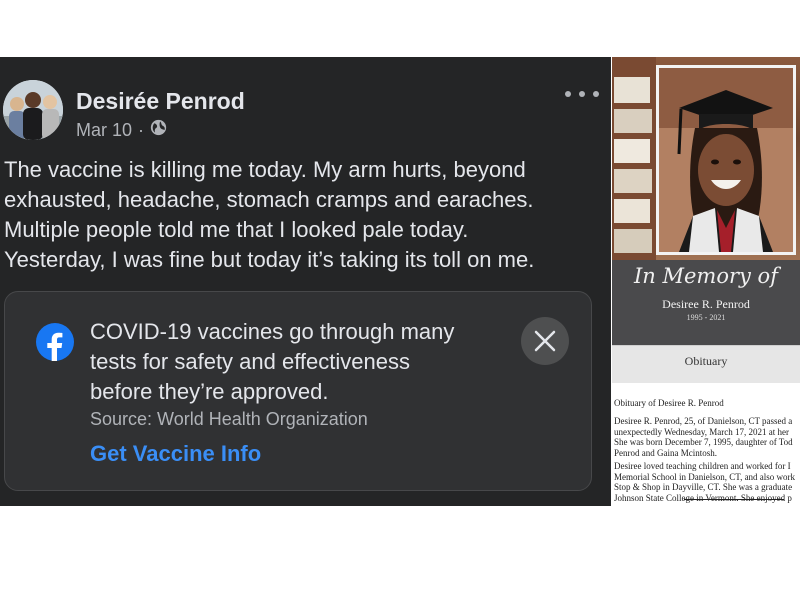 This screenshot has width=800, height=600. I want to click on card-message-line: before they’re approved., so click(209, 391).